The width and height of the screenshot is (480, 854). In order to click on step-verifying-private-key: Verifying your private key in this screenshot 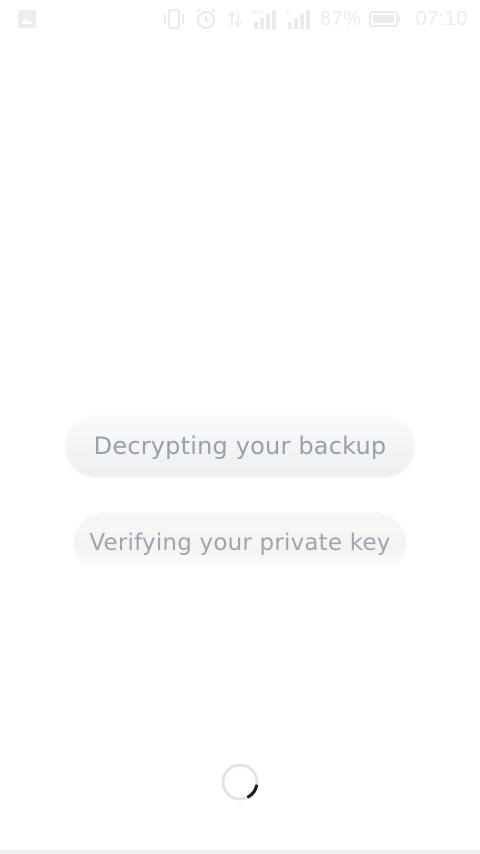, I will do `click(240, 543)`.